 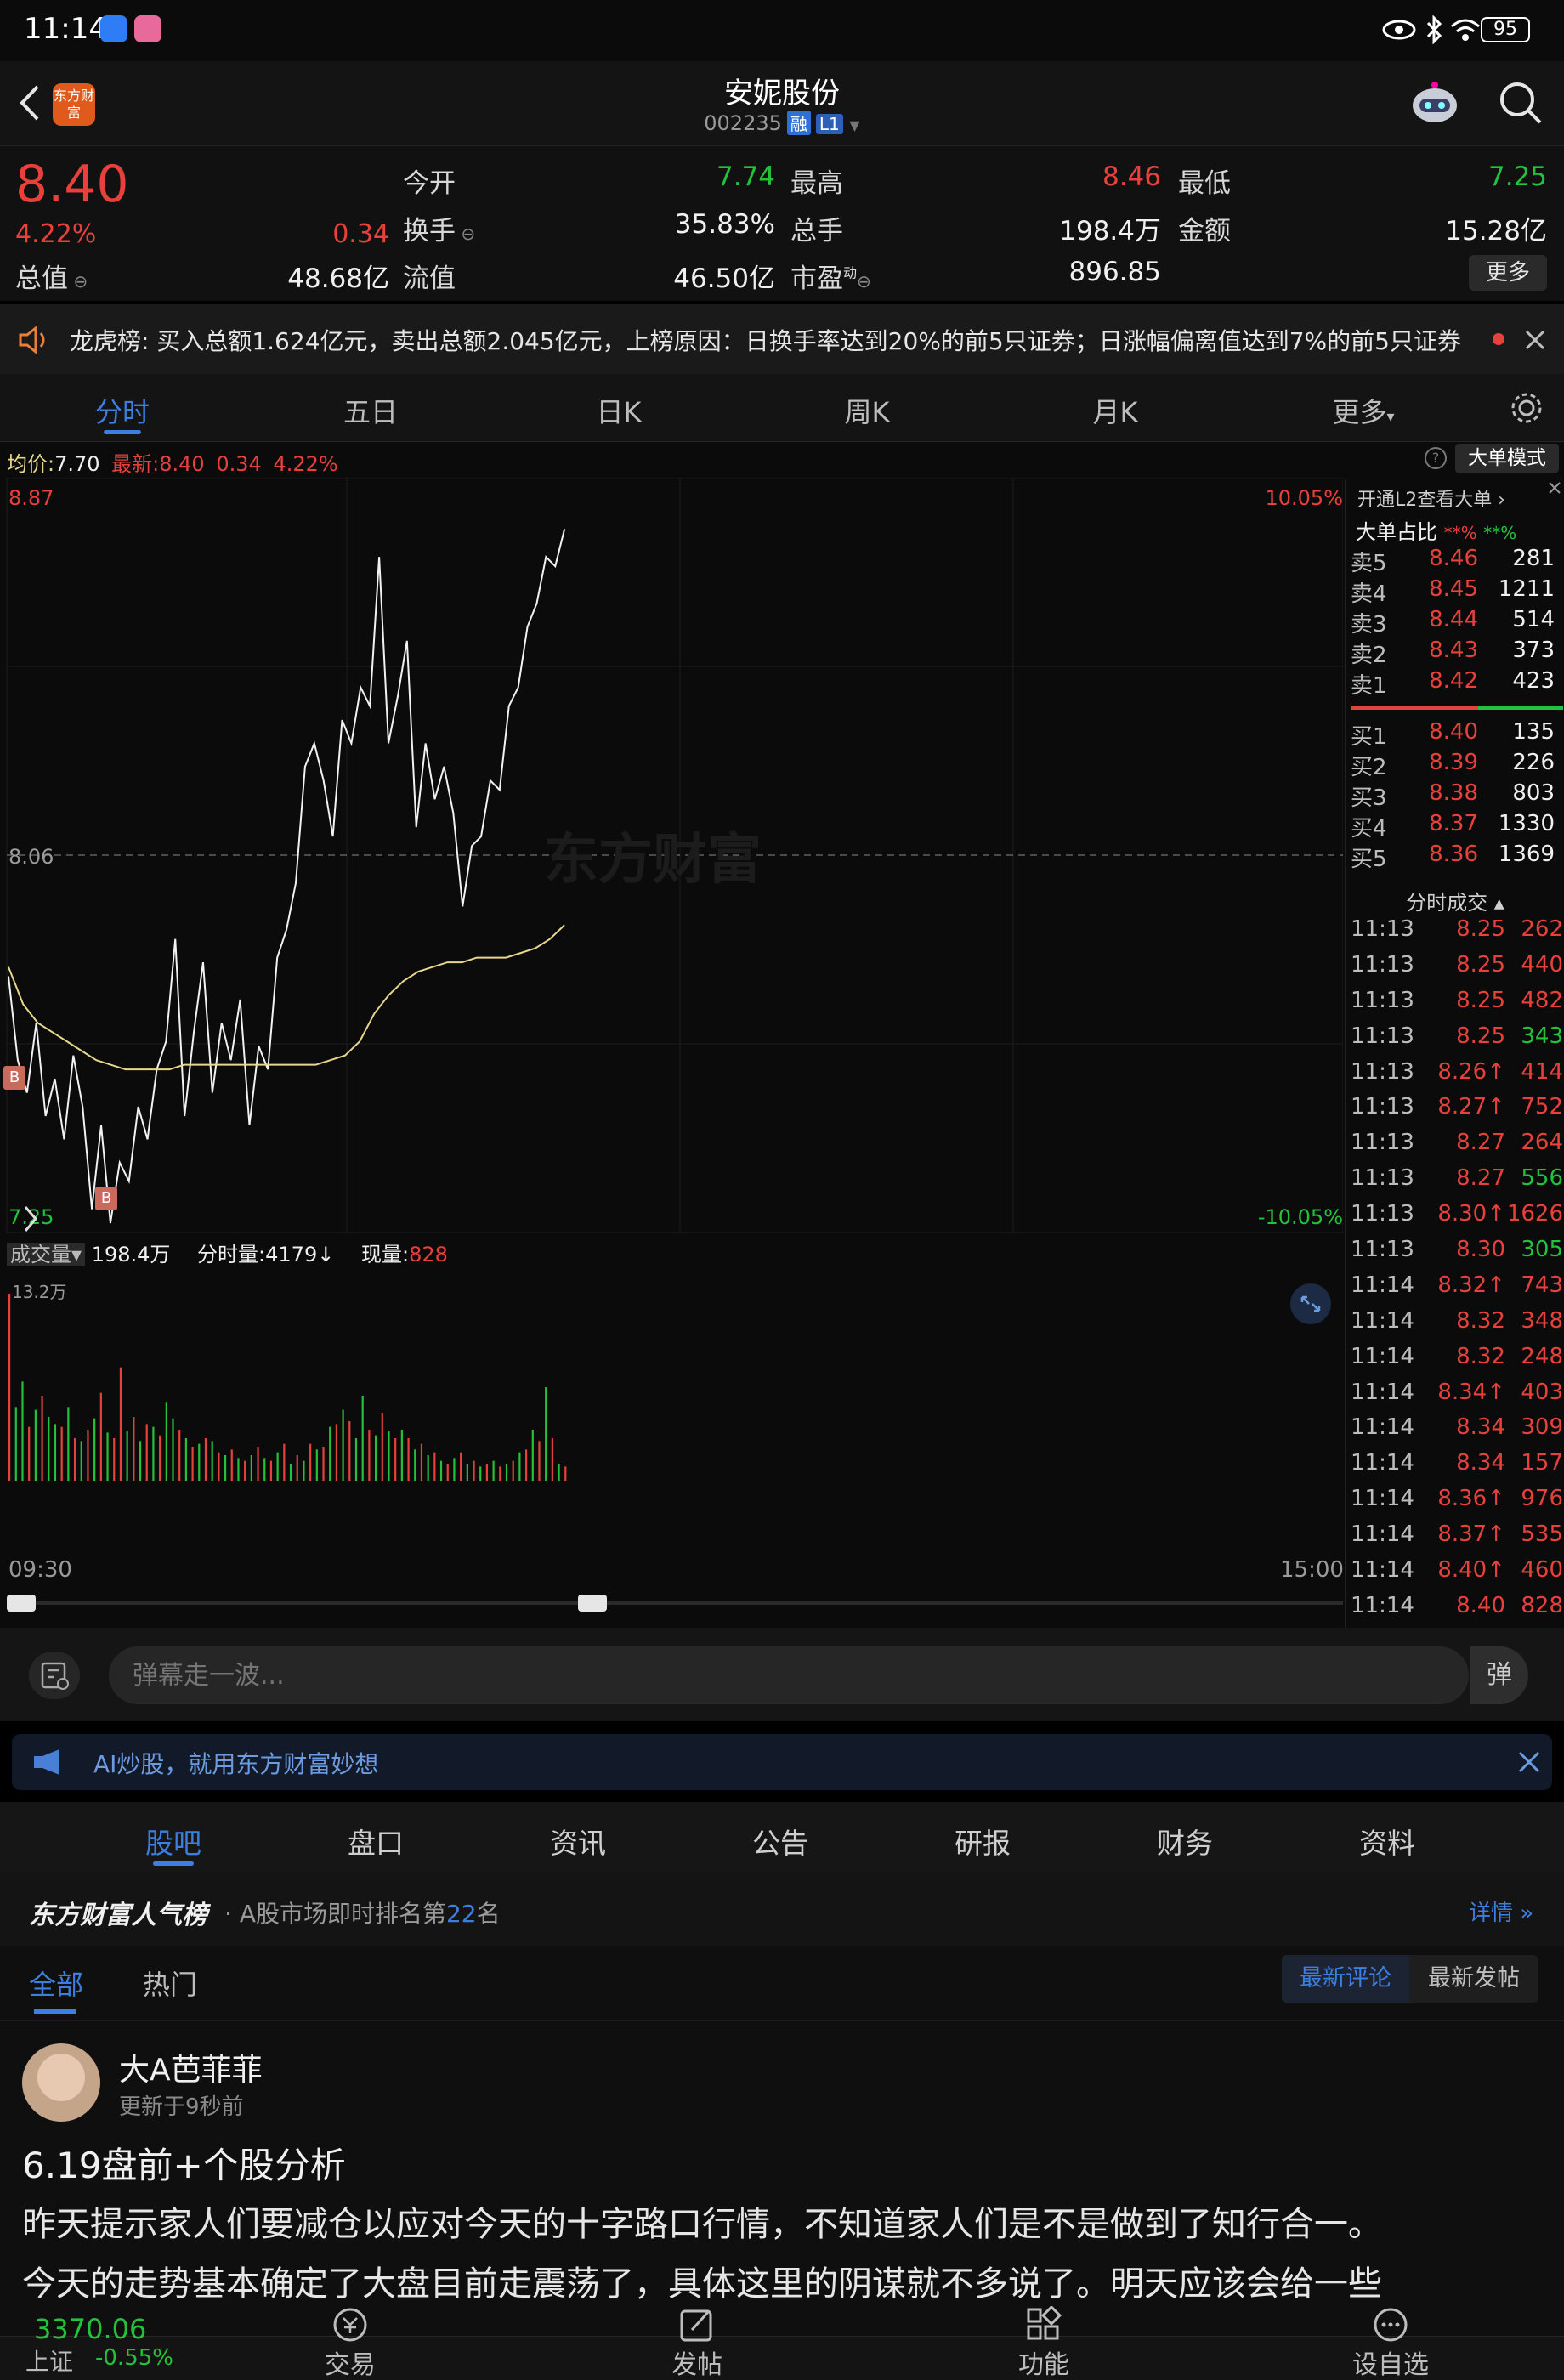 What do you see at coordinates (55, 1675) in the screenshot?
I see `danmu-toggle-button` at bounding box center [55, 1675].